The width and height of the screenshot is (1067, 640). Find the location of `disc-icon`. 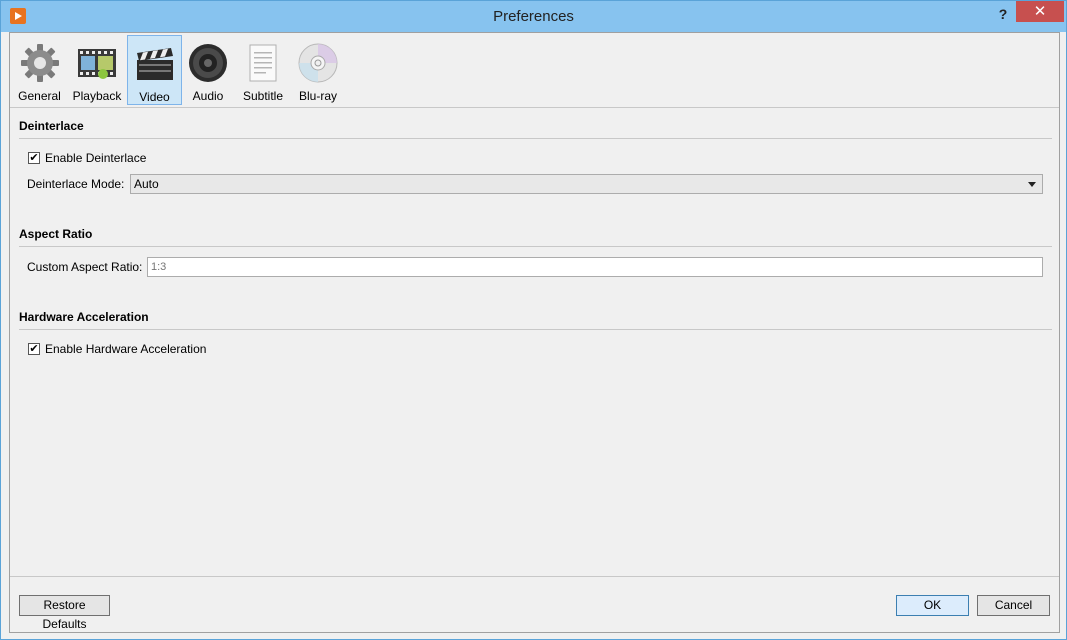

disc-icon is located at coordinates (318, 63).